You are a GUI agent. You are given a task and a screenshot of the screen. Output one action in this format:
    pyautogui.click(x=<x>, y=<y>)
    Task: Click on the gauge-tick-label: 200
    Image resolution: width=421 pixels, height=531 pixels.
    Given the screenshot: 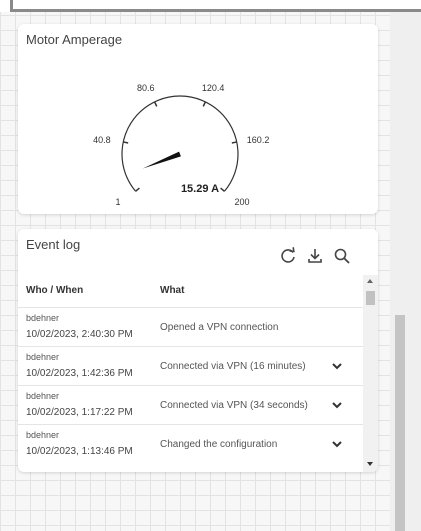 What is the action you would take?
    pyautogui.click(x=242, y=202)
    